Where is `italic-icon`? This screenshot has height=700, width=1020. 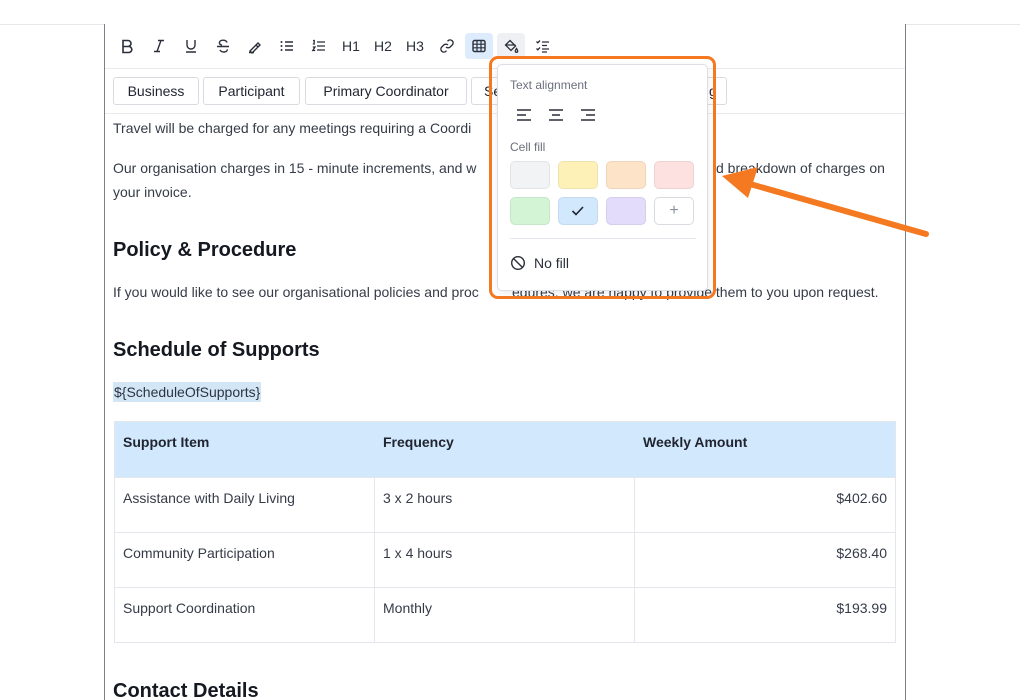
italic-icon is located at coordinates (159, 46).